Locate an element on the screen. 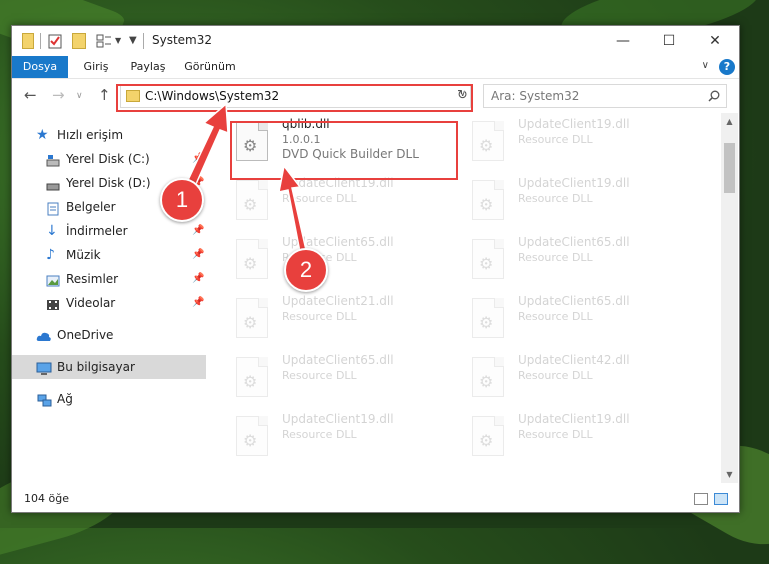 The height and width of the screenshot is (564, 769). vertical-scrollbar: ▲ ▼ is located at coordinates (729, 298).